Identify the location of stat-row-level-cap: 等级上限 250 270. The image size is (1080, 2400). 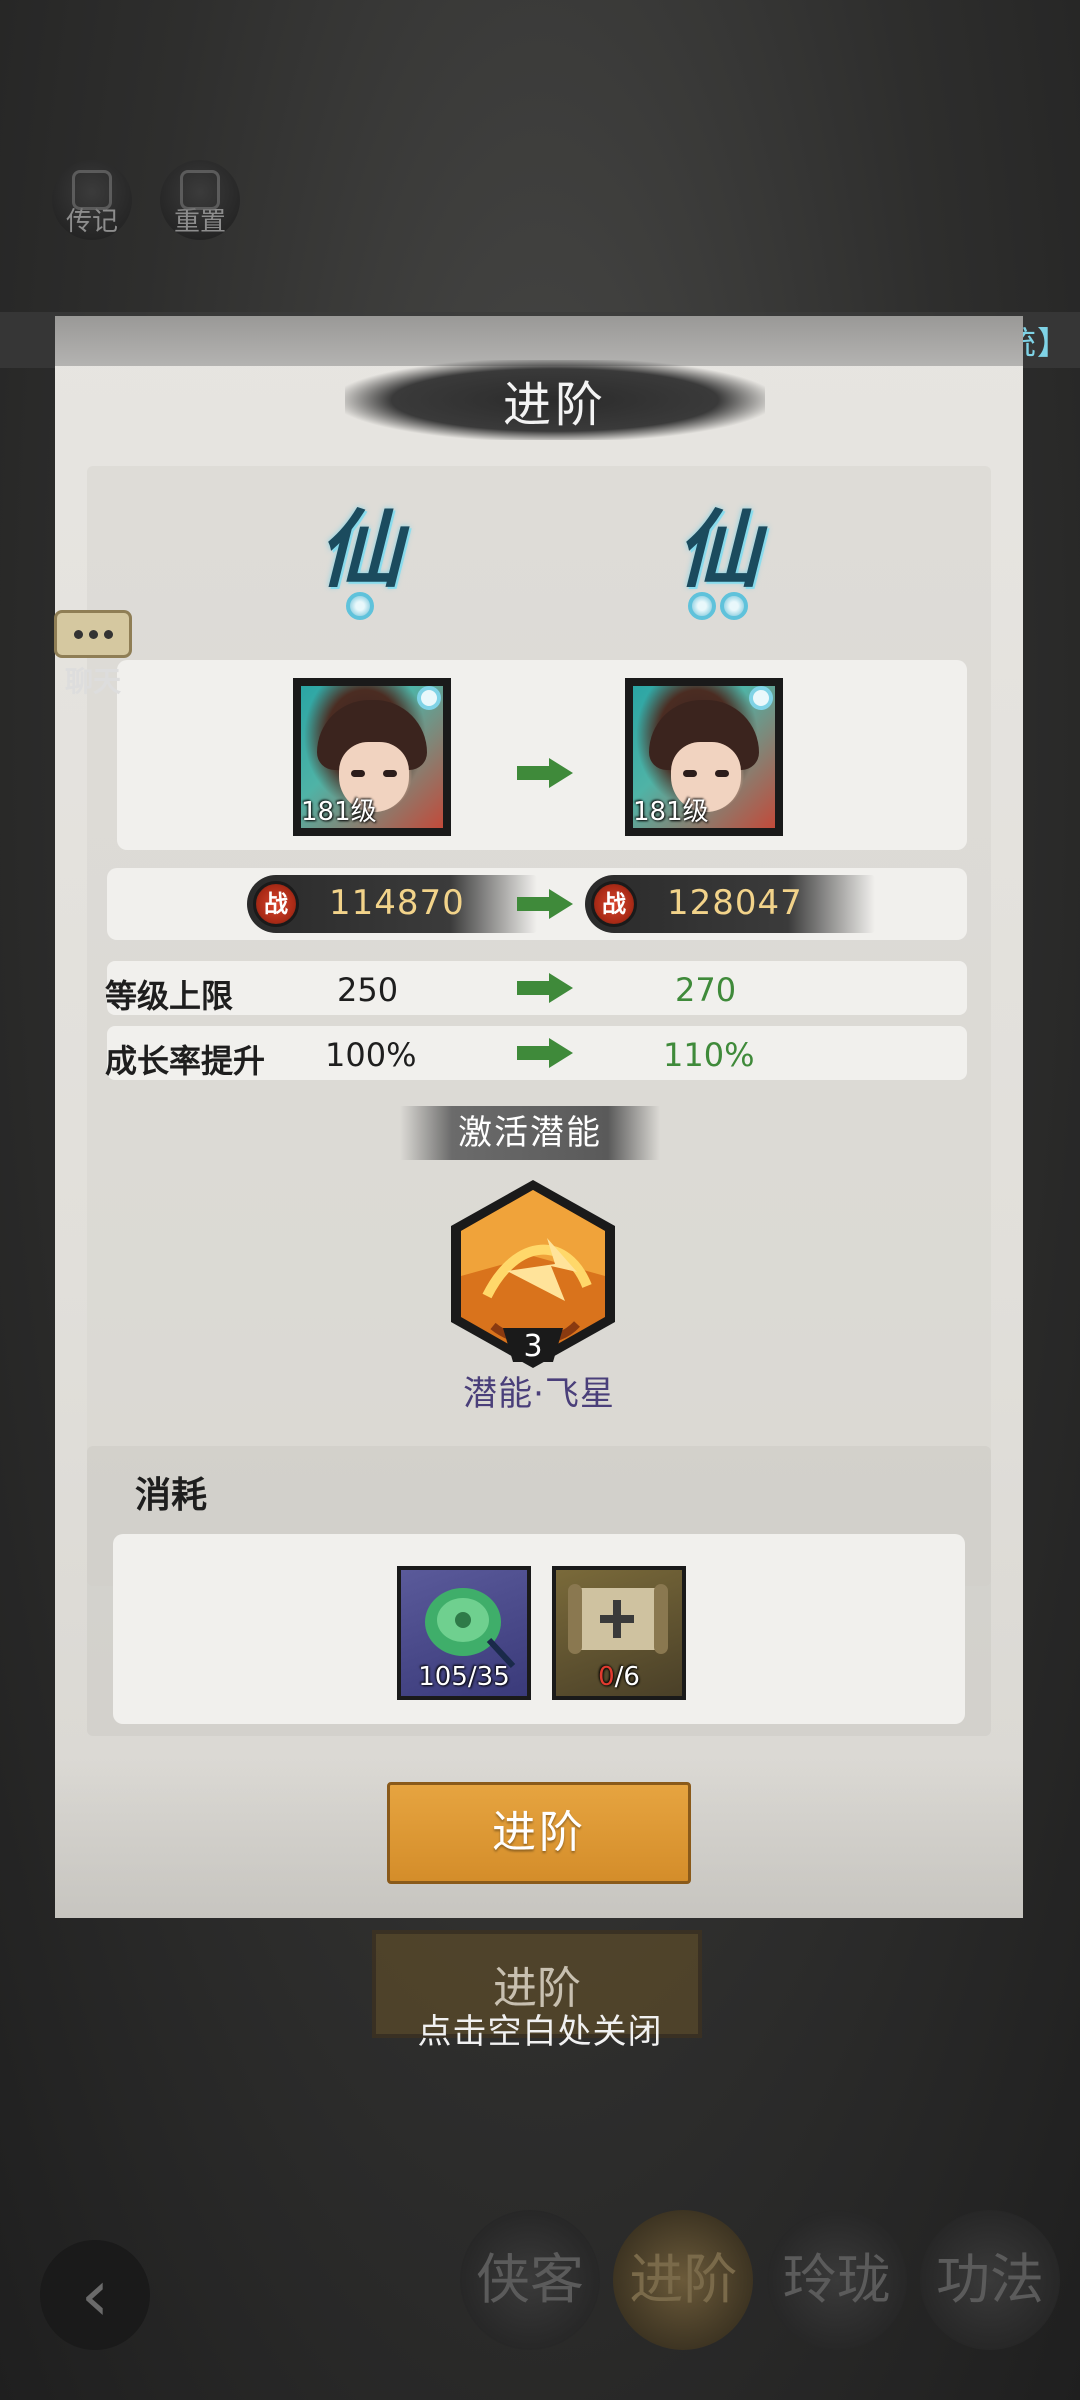
(536, 988).